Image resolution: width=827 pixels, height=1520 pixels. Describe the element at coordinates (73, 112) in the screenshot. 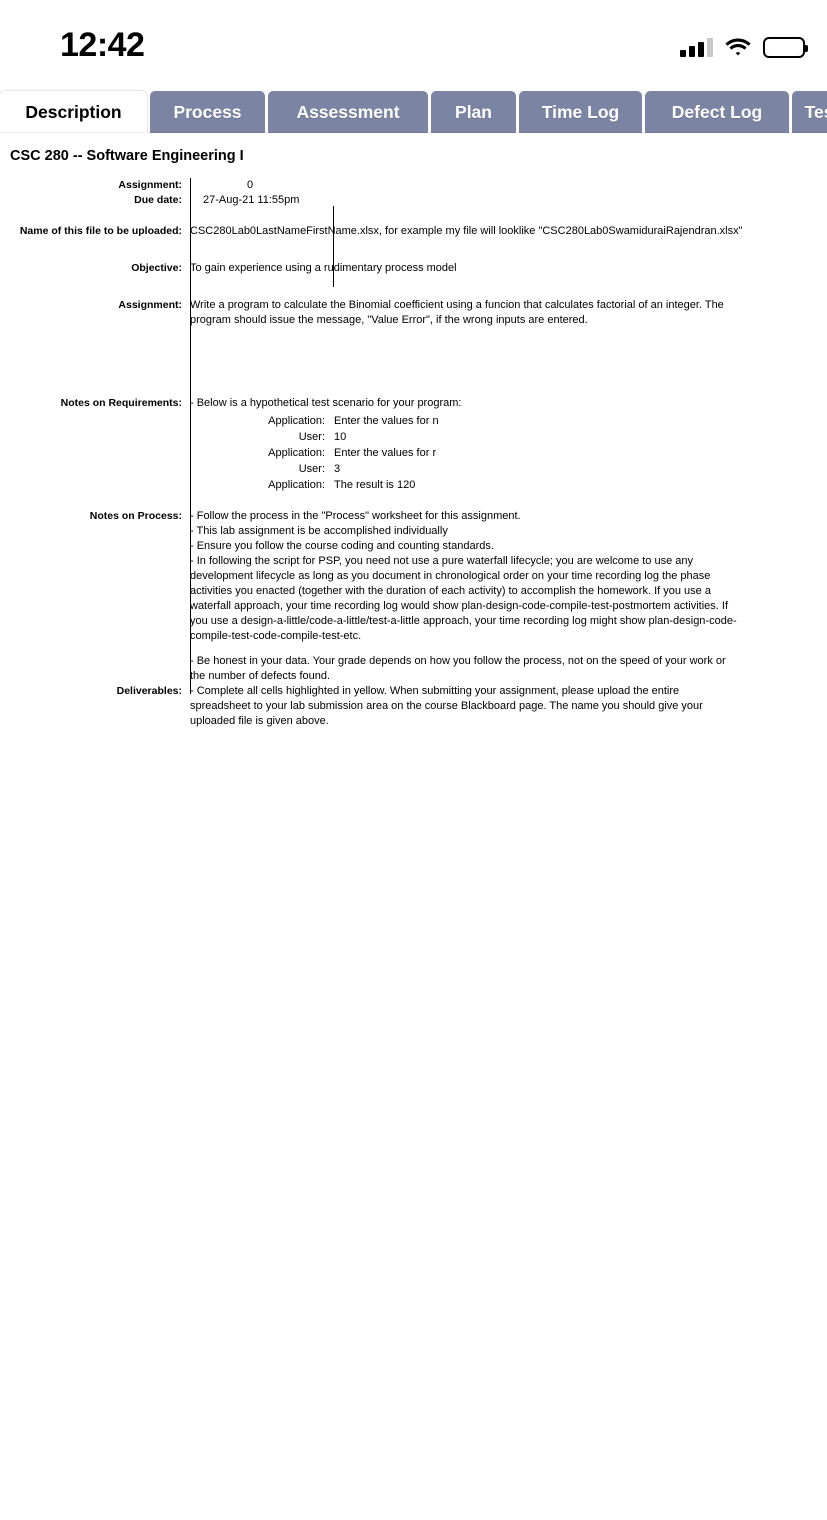

I see `tab-description: Description` at that location.